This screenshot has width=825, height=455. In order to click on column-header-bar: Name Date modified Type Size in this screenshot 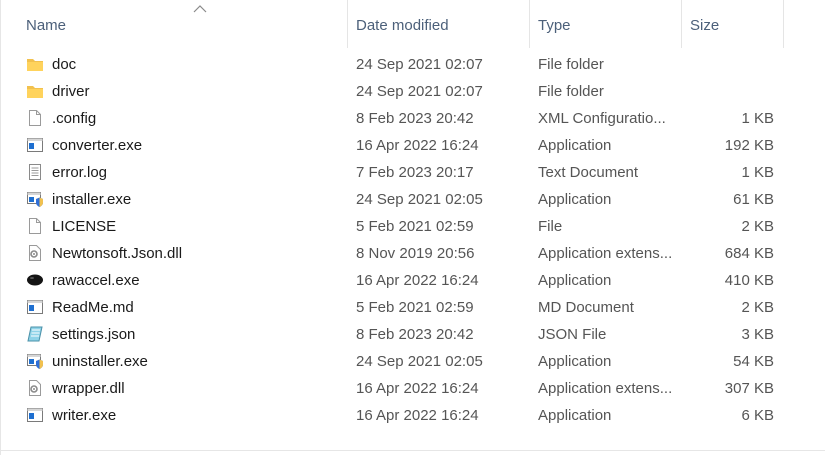, I will do `click(412, 24)`.